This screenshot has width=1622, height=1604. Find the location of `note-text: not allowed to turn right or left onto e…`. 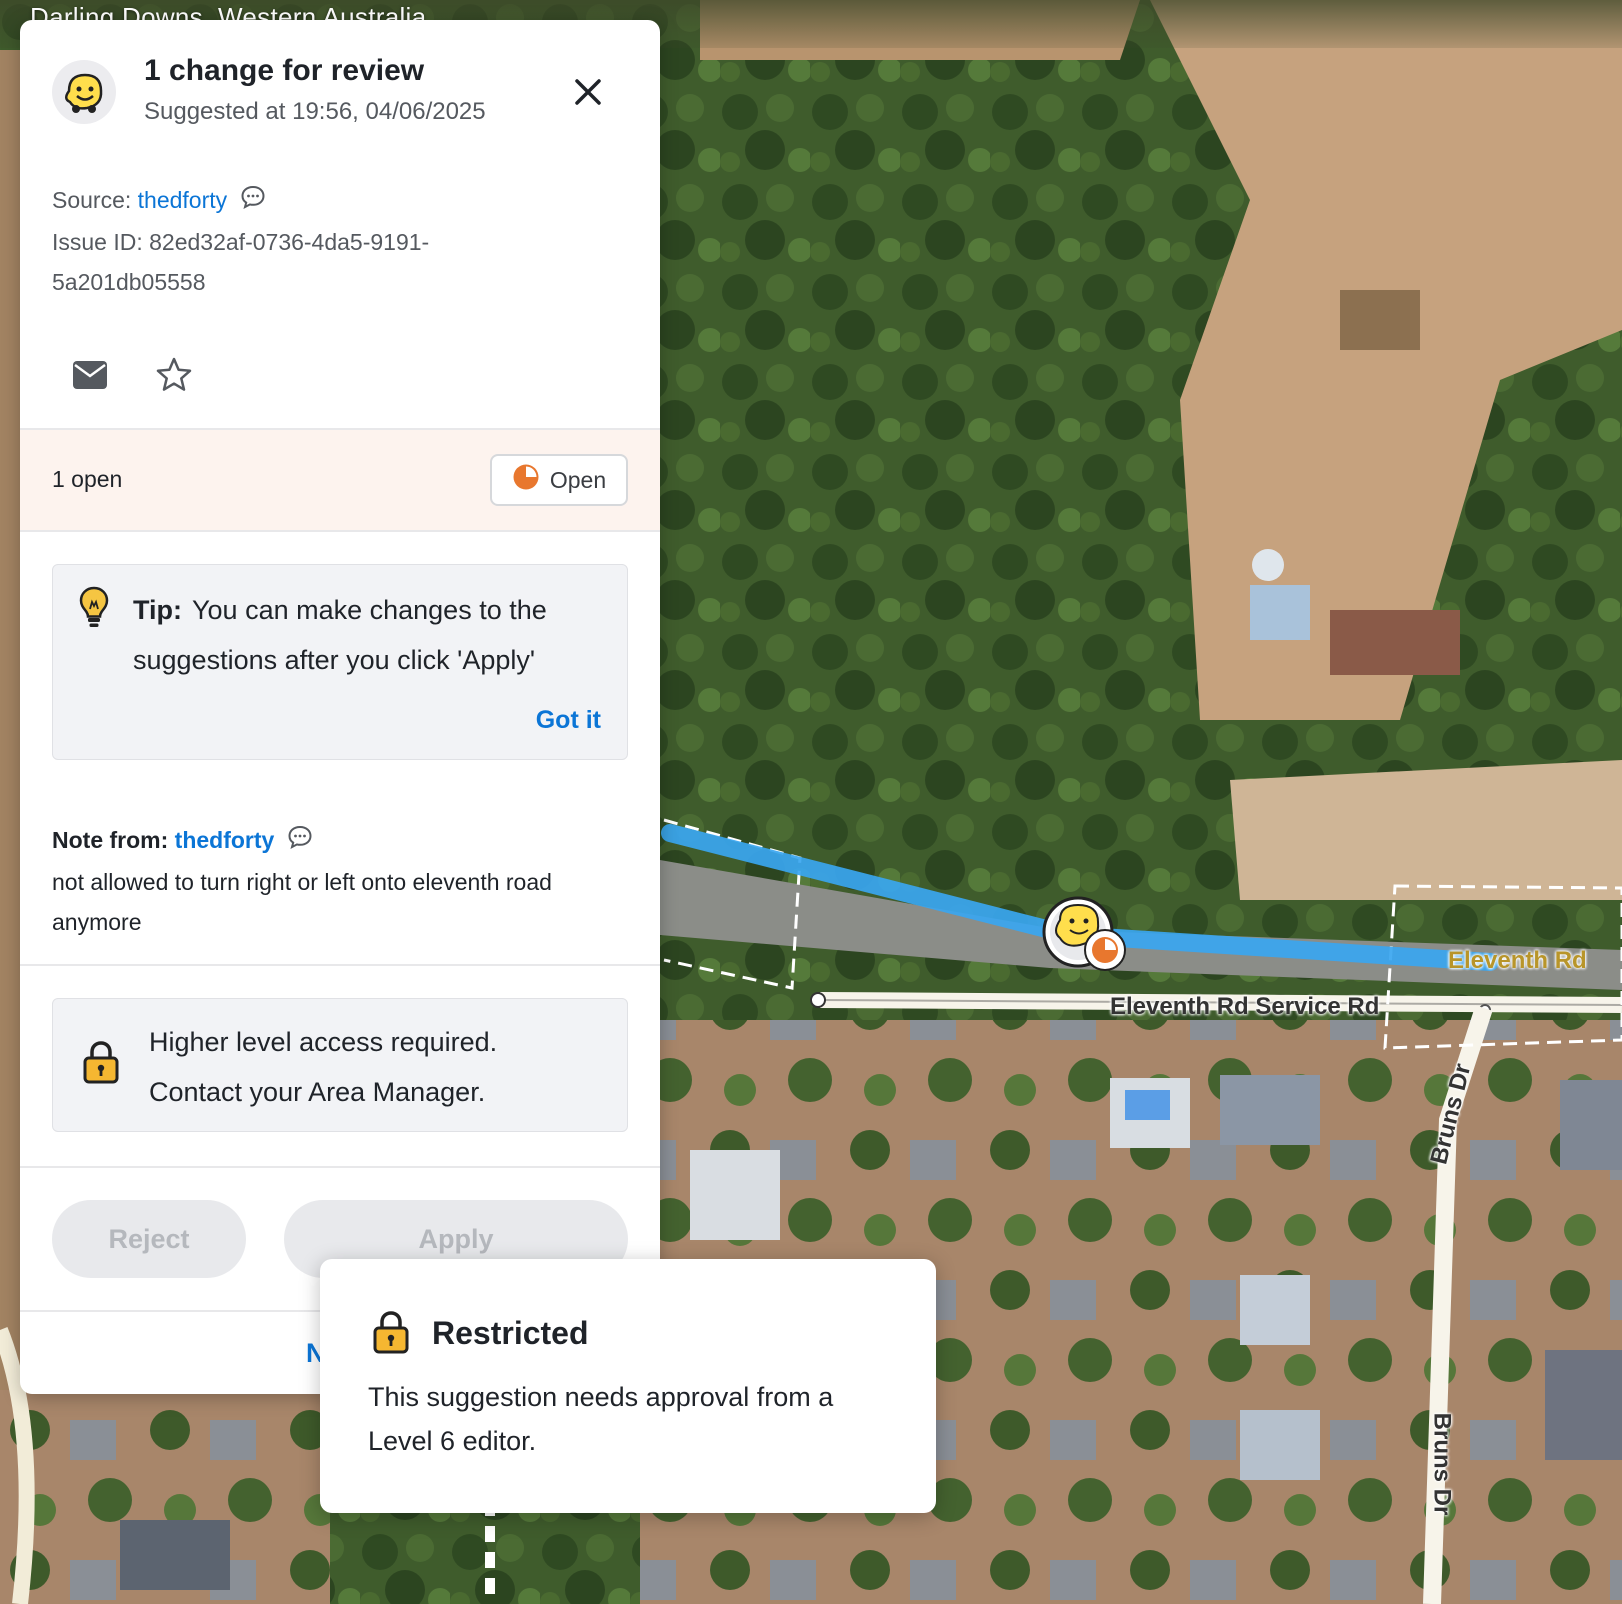

note-text: not allowed to turn right or left onto e… is located at coordinates (302, 901).